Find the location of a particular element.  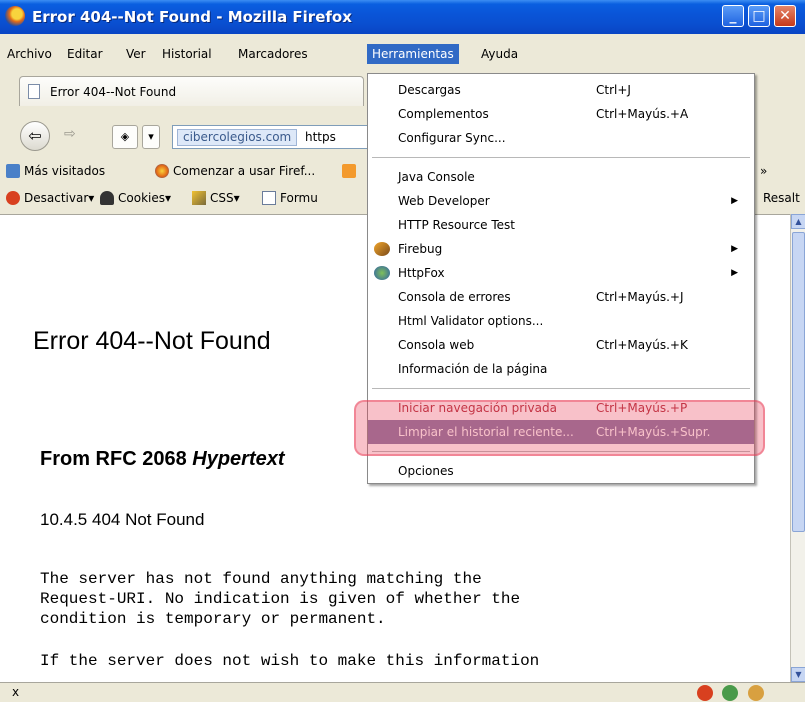

devbar-forms: Formu is located at coordinates (290, 198).